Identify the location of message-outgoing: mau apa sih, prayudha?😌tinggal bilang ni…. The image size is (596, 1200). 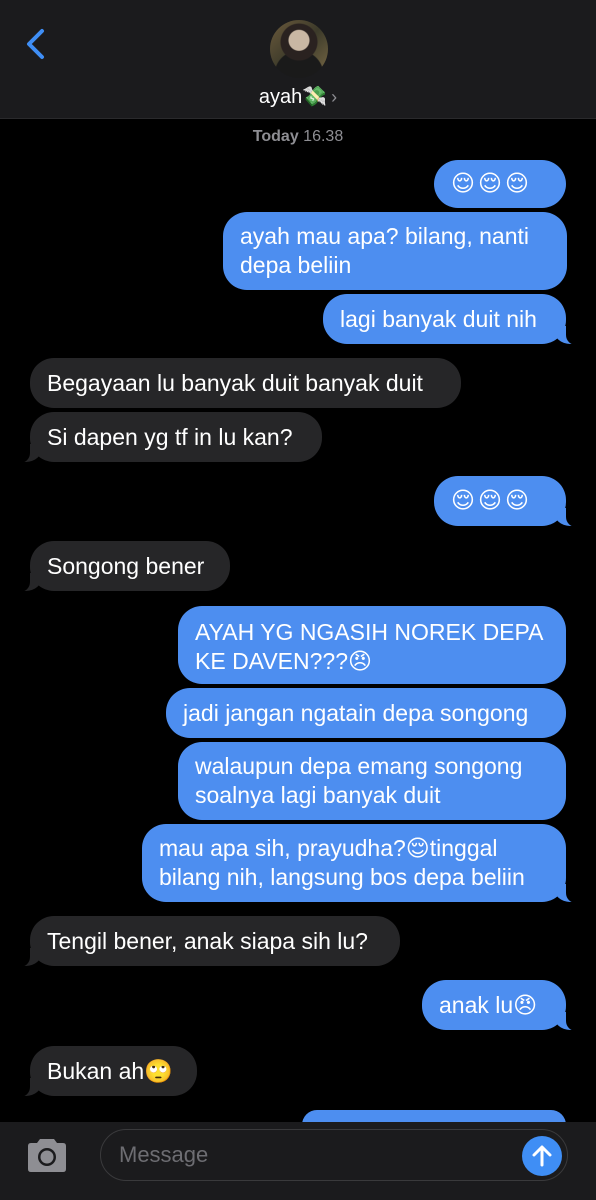
(360, 863).